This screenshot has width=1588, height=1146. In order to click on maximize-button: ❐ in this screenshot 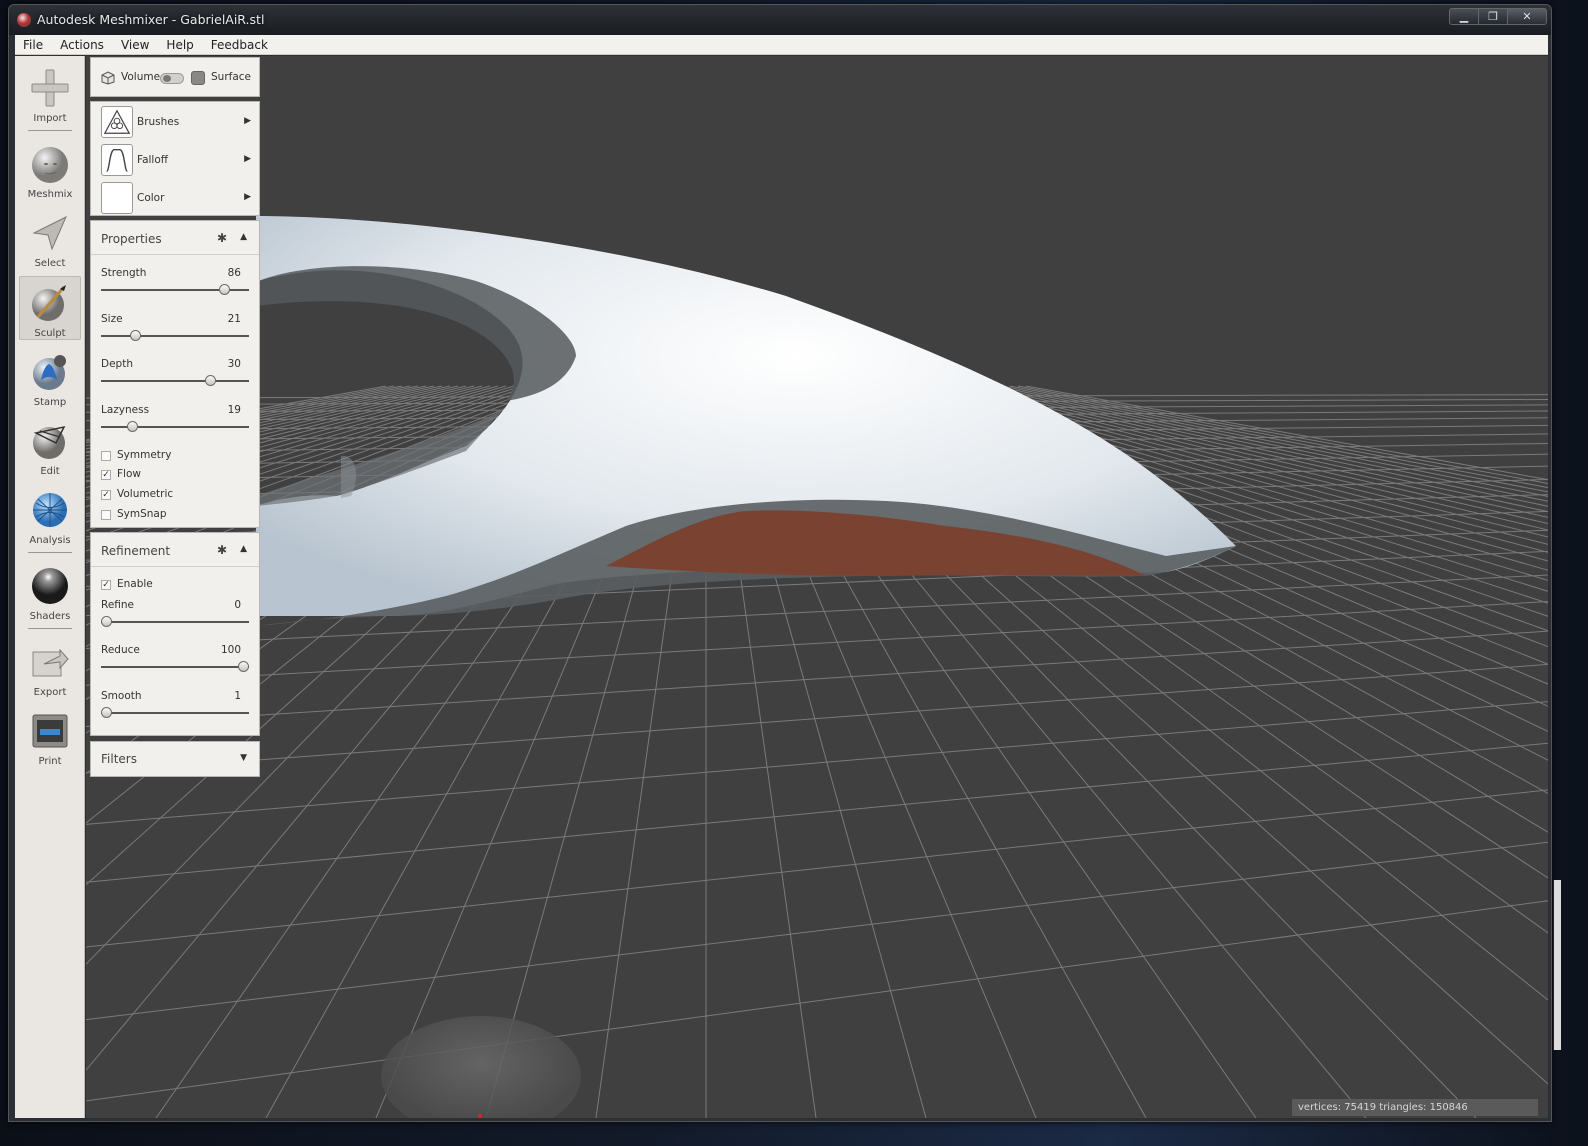, I will do `click(1493, 16)`.